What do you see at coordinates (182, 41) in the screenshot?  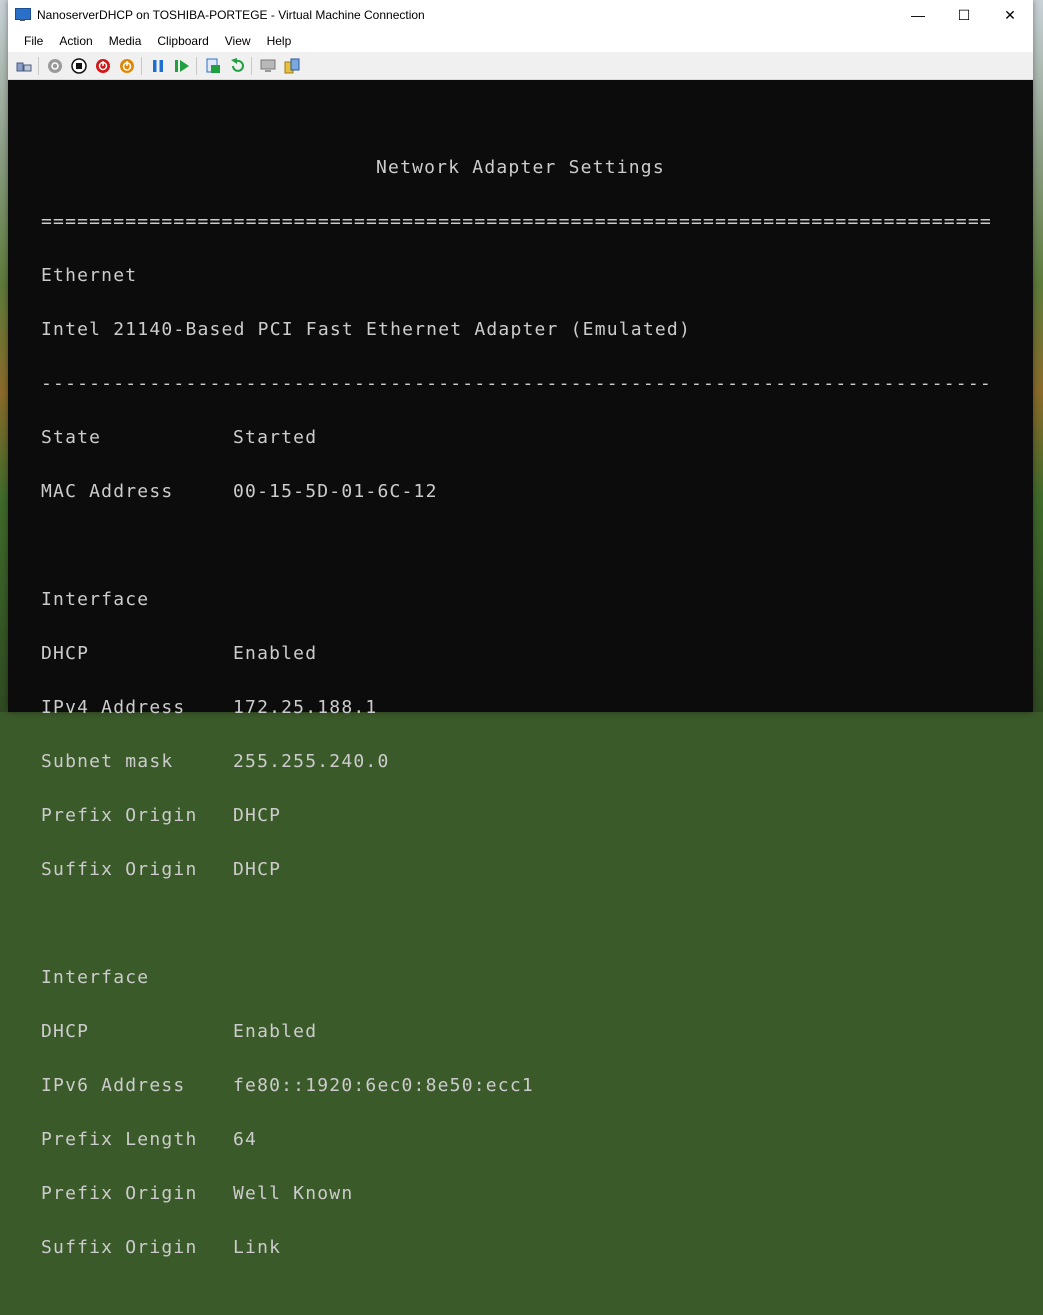 I see `menu-clipboard: Clipboard` at bounding box center [182, 41].